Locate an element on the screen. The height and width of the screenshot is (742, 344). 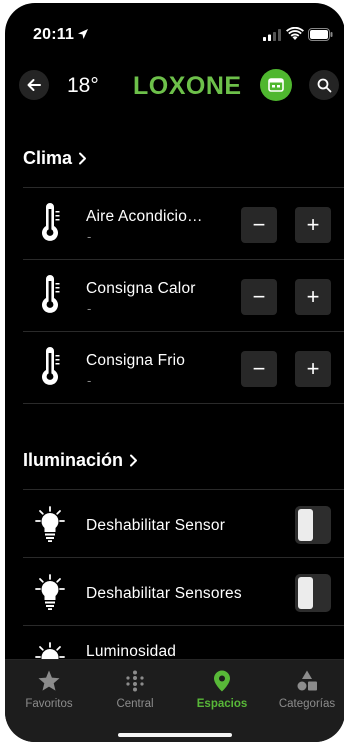
back-button is located at coordinates (34, 85).